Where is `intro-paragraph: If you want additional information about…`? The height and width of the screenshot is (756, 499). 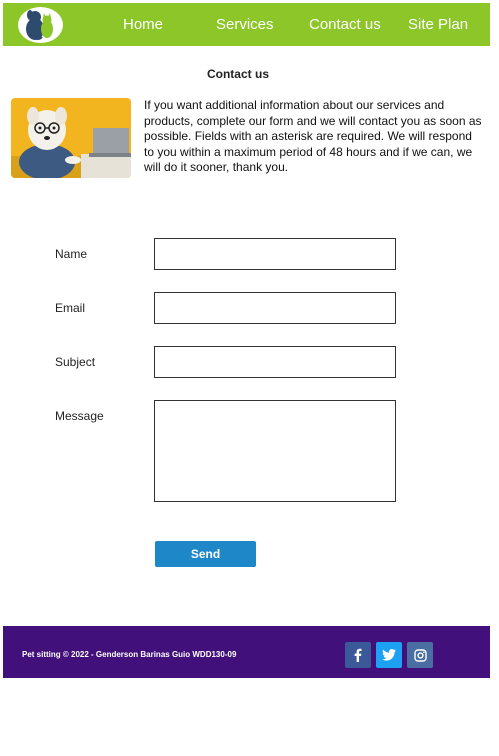
intro-paragraph: If you want additional information about… is located at coordinates (313, 136).